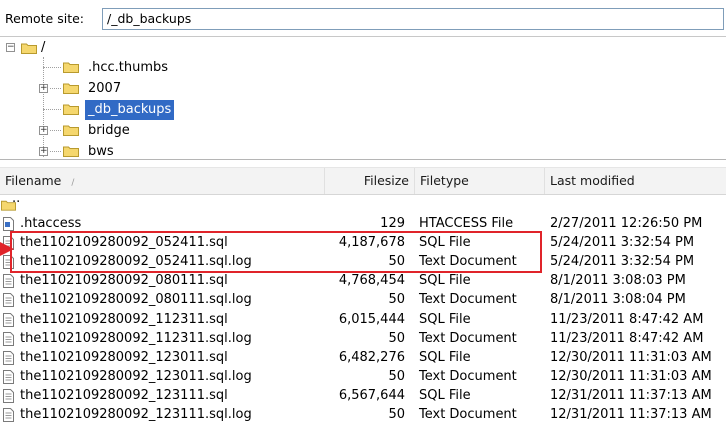 Image resolution: width=726 pixels, height=428 pixels. I want to click on list-item-parent-directory: .., so click(363, 202).